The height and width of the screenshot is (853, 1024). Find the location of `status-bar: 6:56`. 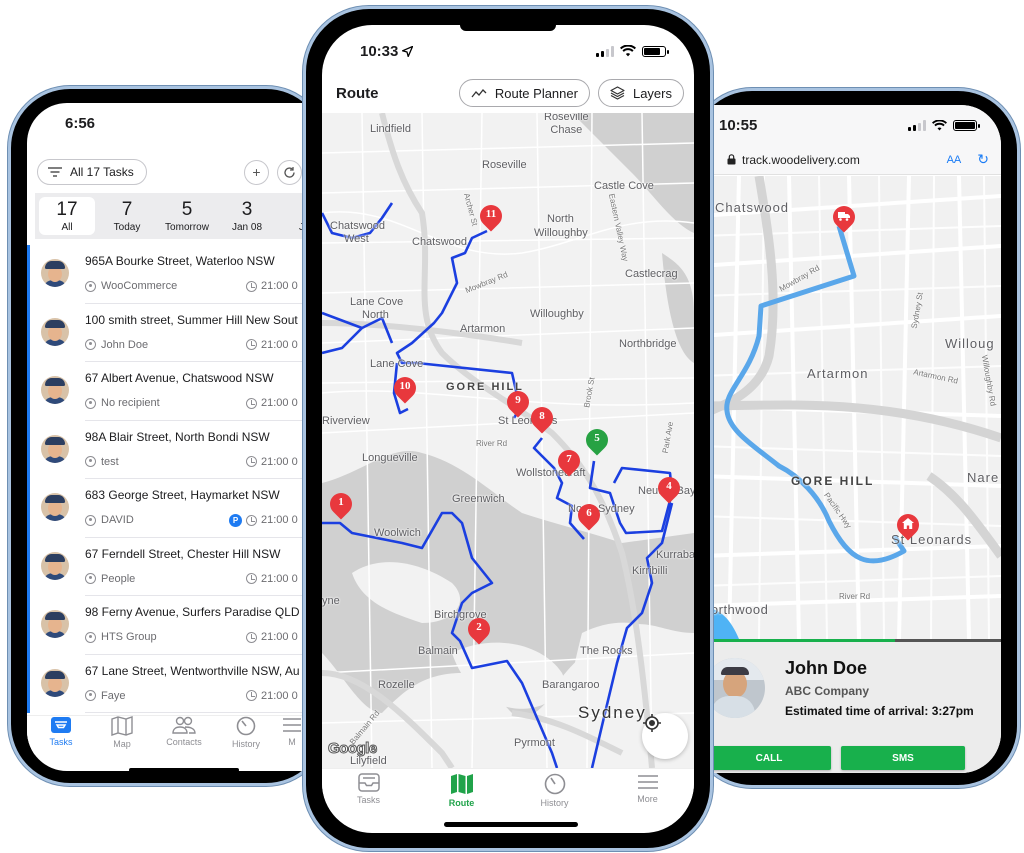

status-bar: 6:56 is located at coordinates (187, 123).